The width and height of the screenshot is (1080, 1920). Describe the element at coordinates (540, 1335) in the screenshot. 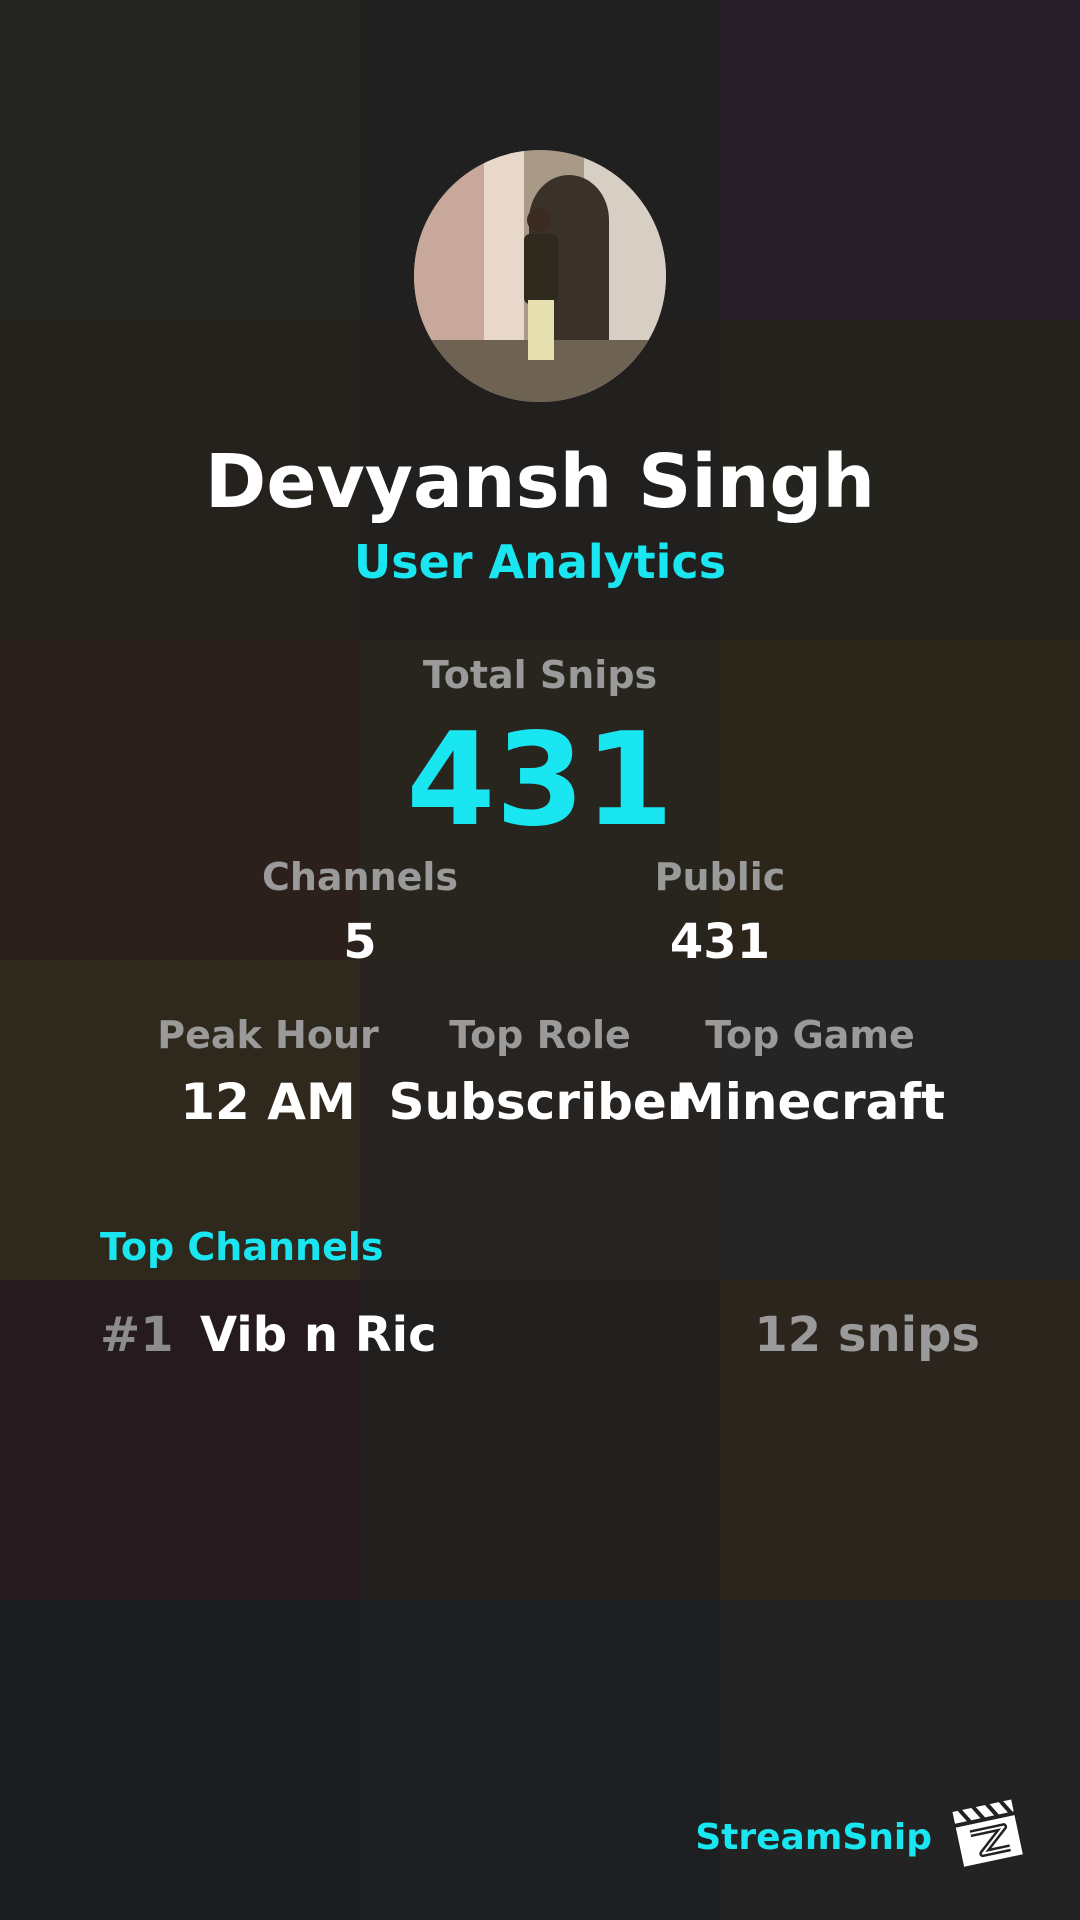

I see `list-item: #1 Vib n Ric 12 snips` at that location.